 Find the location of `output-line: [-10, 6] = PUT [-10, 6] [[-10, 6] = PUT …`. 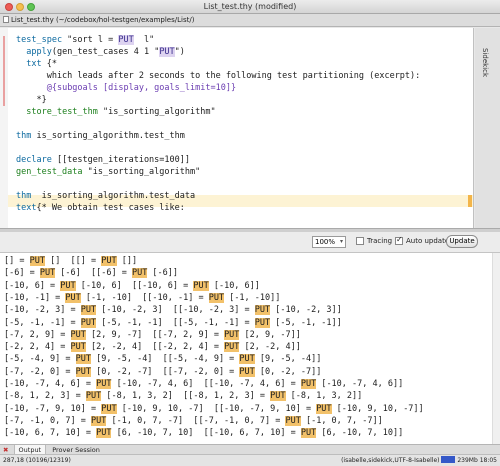

output-line: [-10, 6] = PUT [-10, 6] [[-10, 6] = PUT … is located at coordinates (132, 285).